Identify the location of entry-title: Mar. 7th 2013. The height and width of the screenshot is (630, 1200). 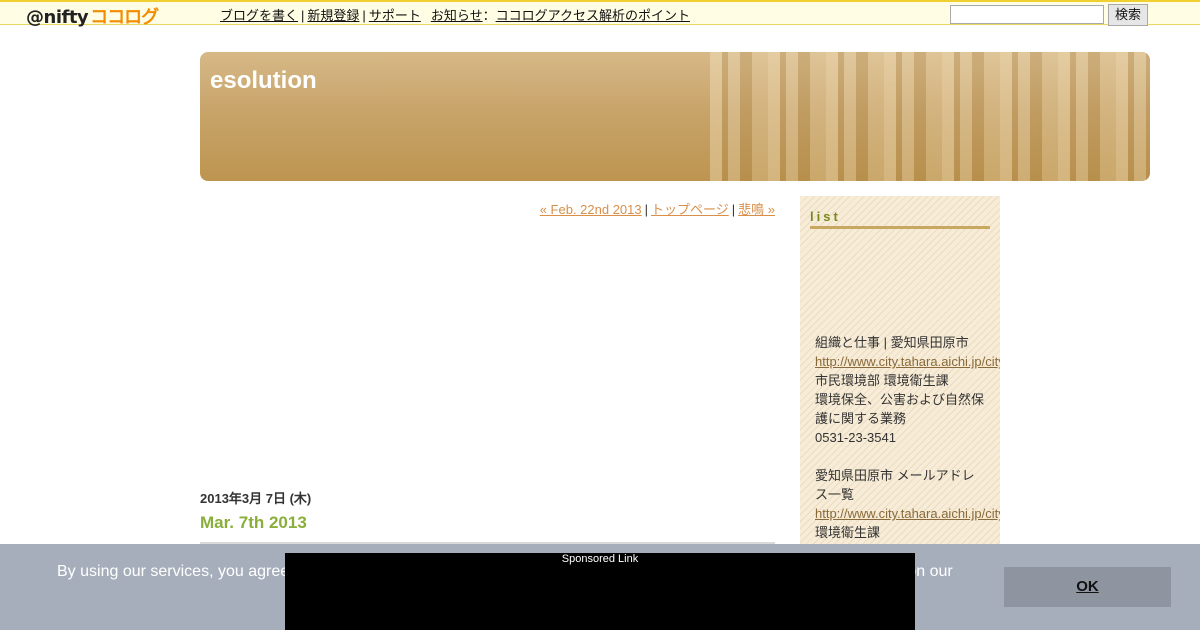
(253, 522).